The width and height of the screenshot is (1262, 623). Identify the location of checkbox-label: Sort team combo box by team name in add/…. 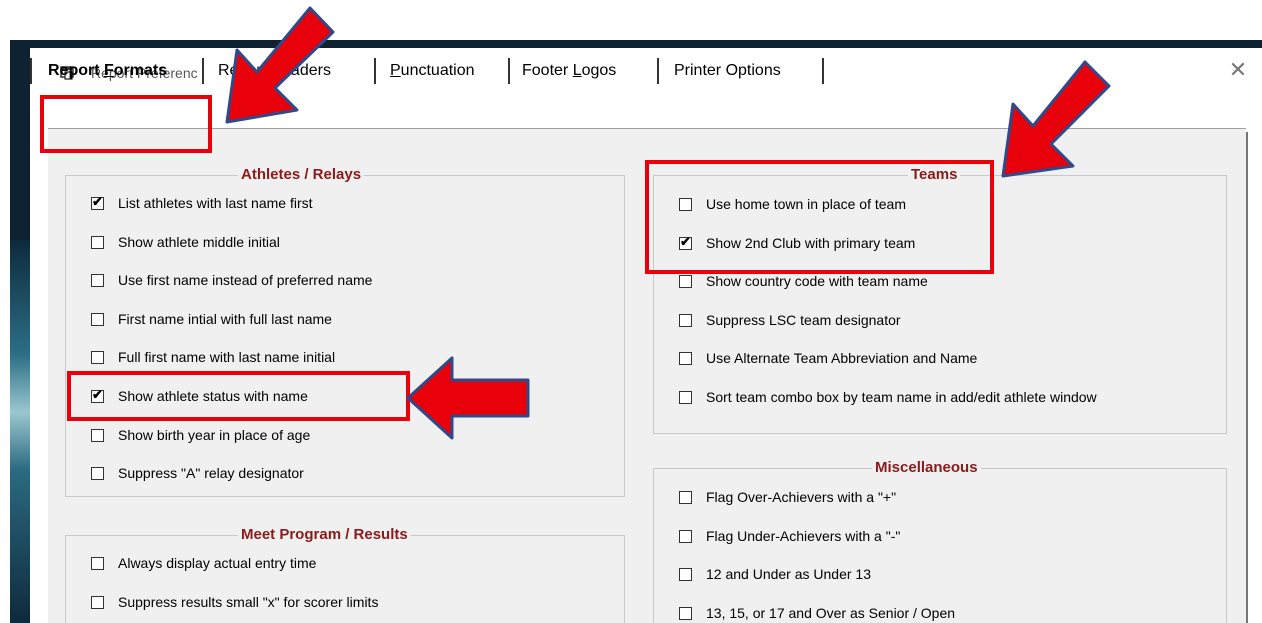
(901, 397).